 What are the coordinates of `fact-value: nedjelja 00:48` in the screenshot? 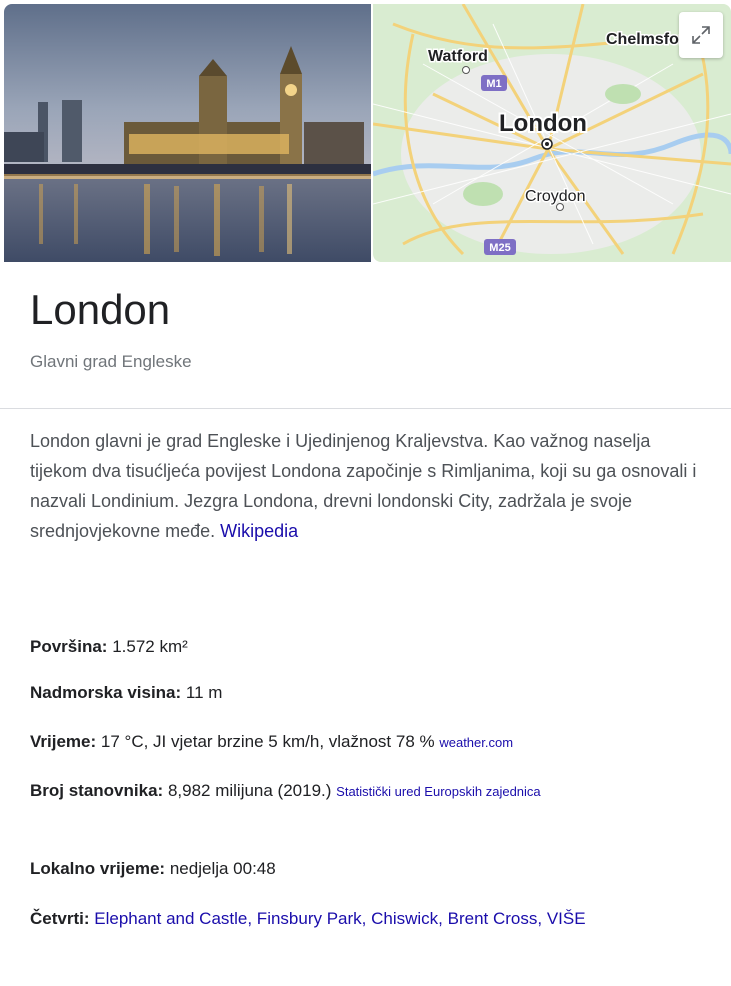 It's located at (222, 868).